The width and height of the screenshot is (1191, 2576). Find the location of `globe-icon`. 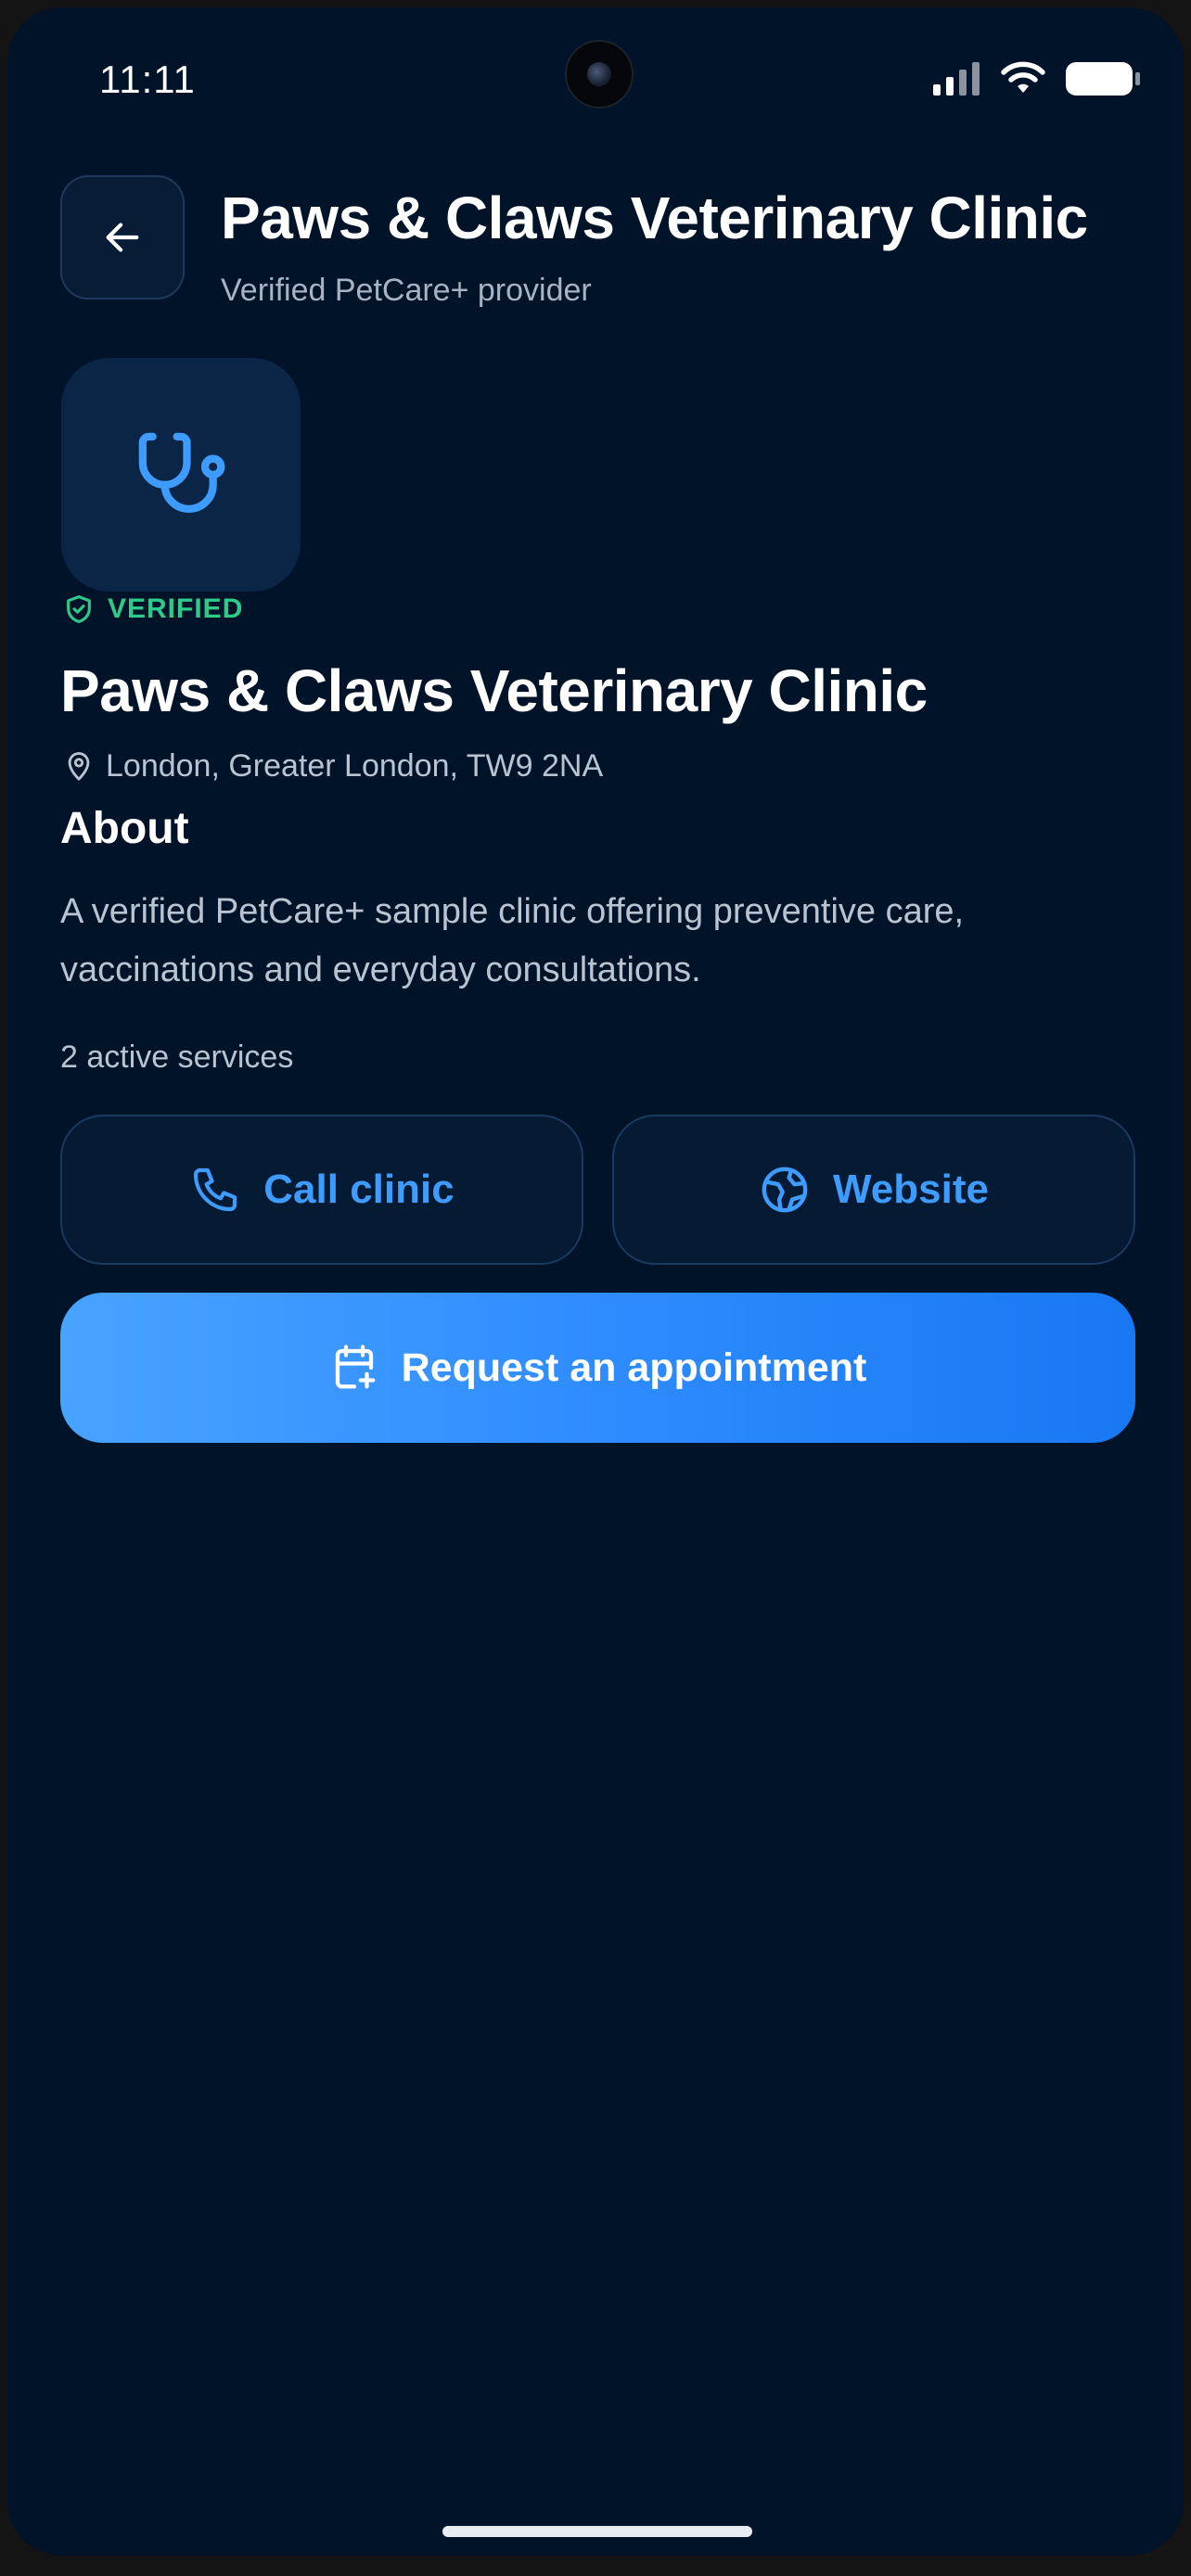

globe-icon is located at coordinates (785, 1190).